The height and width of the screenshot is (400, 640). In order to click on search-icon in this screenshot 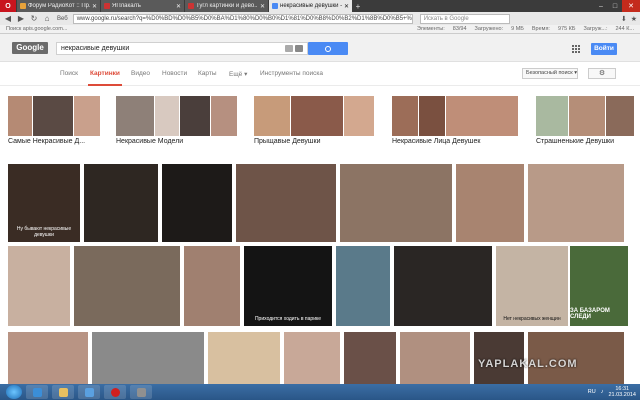, I will do `click(328, 48)`.